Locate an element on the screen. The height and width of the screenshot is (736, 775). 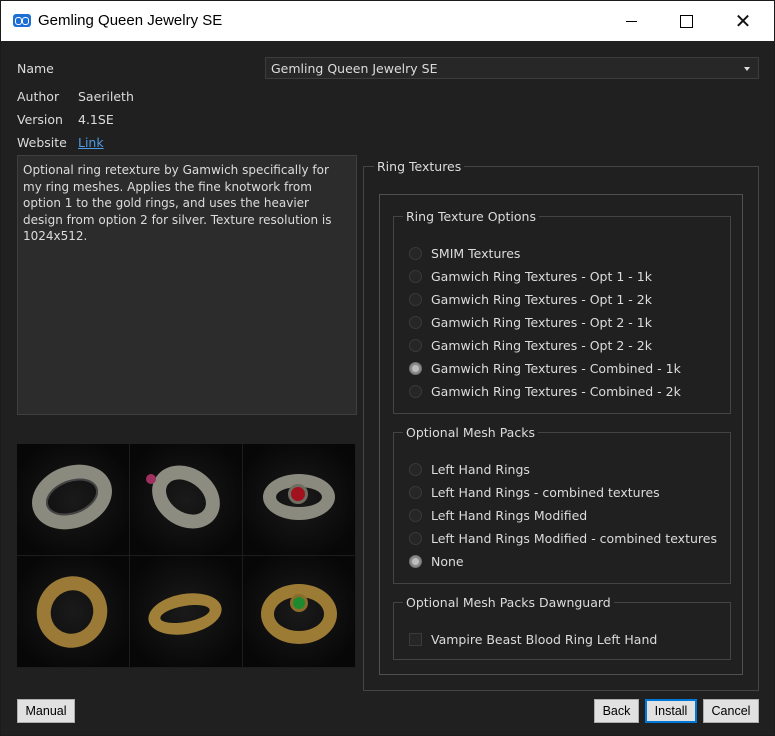
preview-image is located at coordinates (186, 556).